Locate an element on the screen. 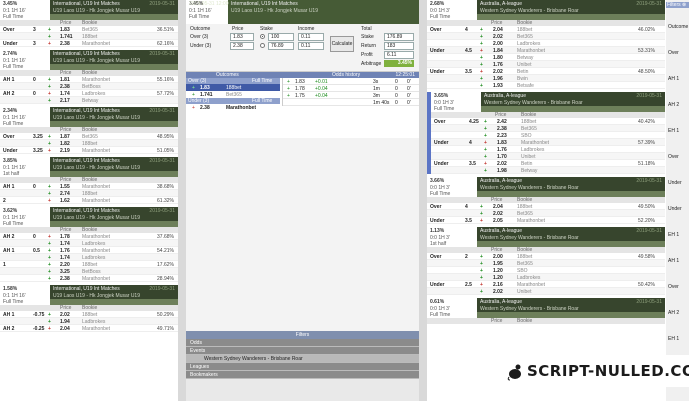  odds-row: Over 4 +2.04 188bet 49.50% is located at coordinates (546, 206).